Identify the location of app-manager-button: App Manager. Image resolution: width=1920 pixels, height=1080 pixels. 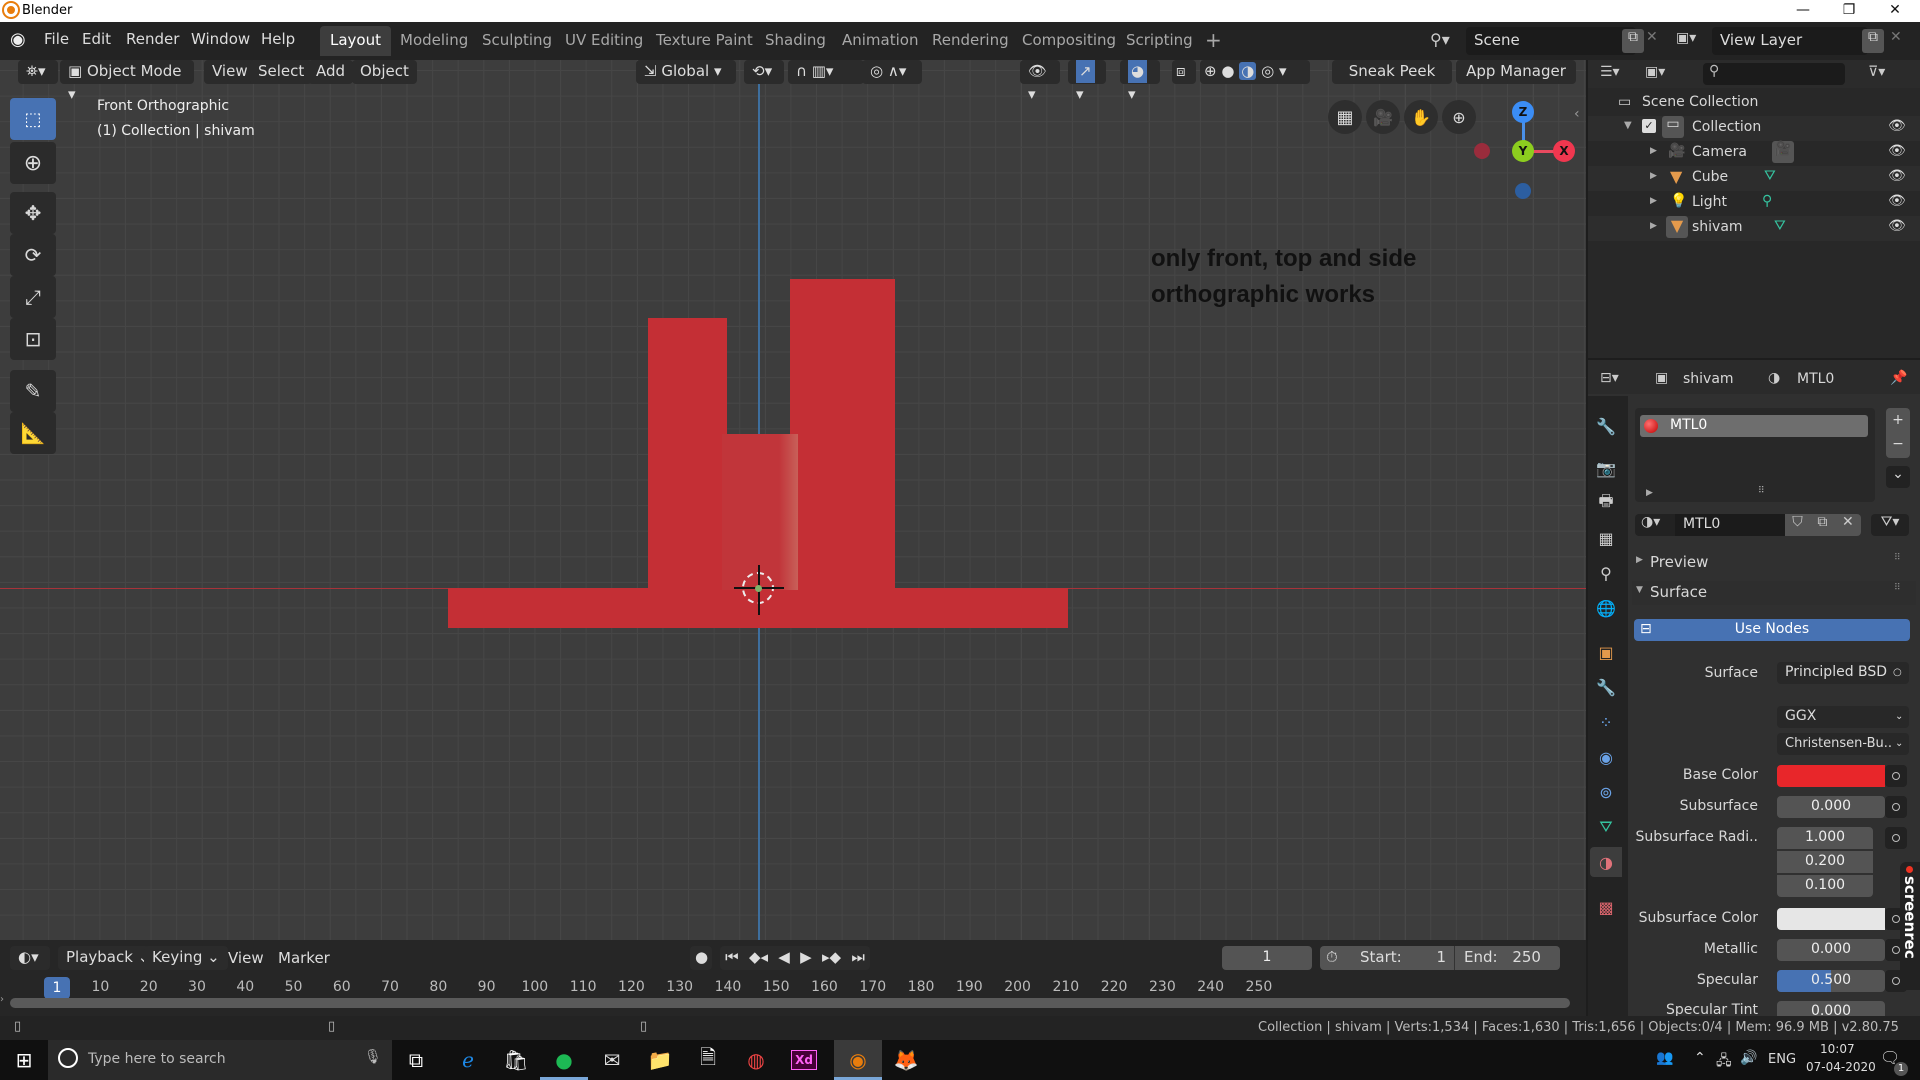
(1516, 72).